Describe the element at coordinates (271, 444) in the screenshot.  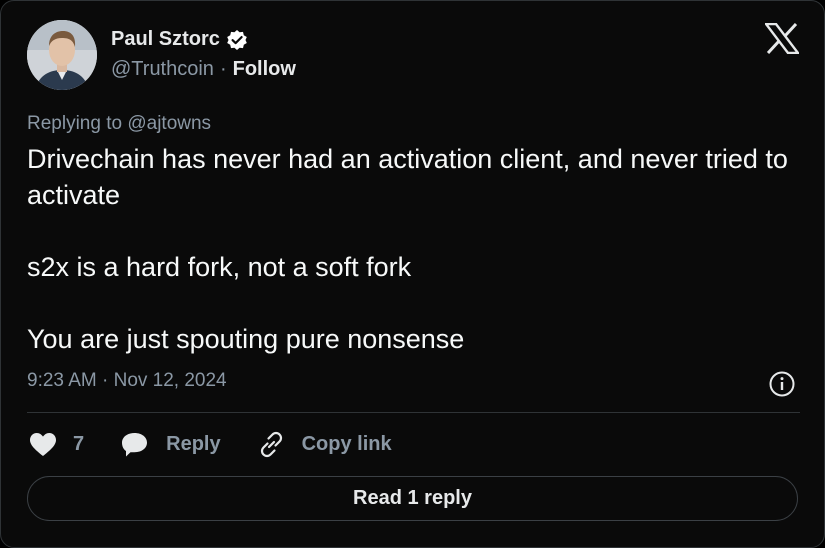
I see `link-icon` at that location.